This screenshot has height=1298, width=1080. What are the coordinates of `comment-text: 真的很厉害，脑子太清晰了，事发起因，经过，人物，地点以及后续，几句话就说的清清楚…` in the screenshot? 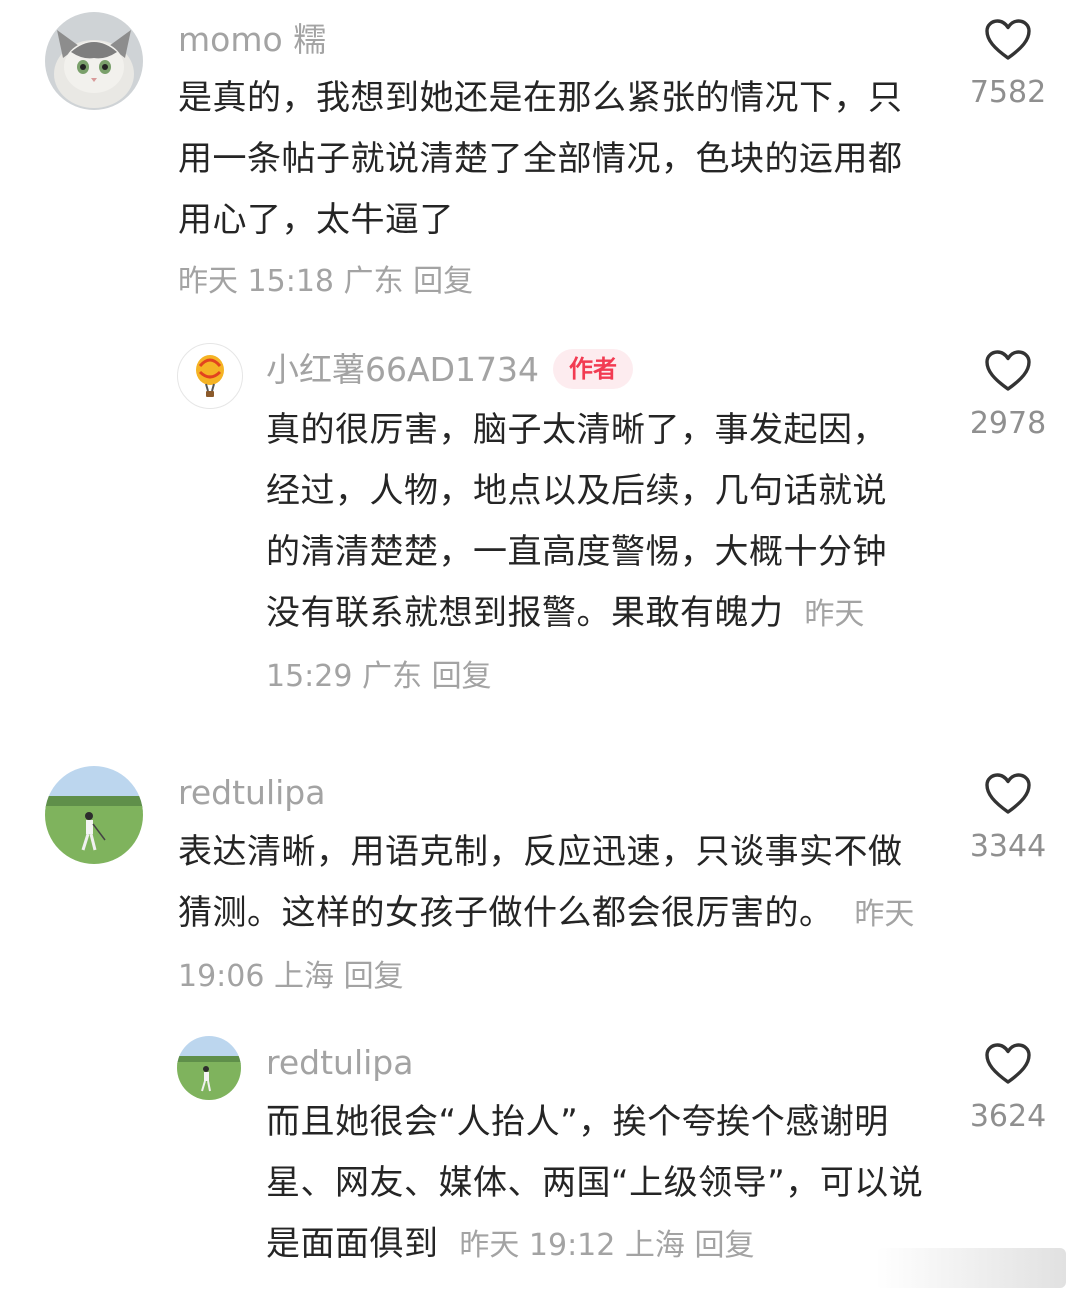 It's located at (576, 552).